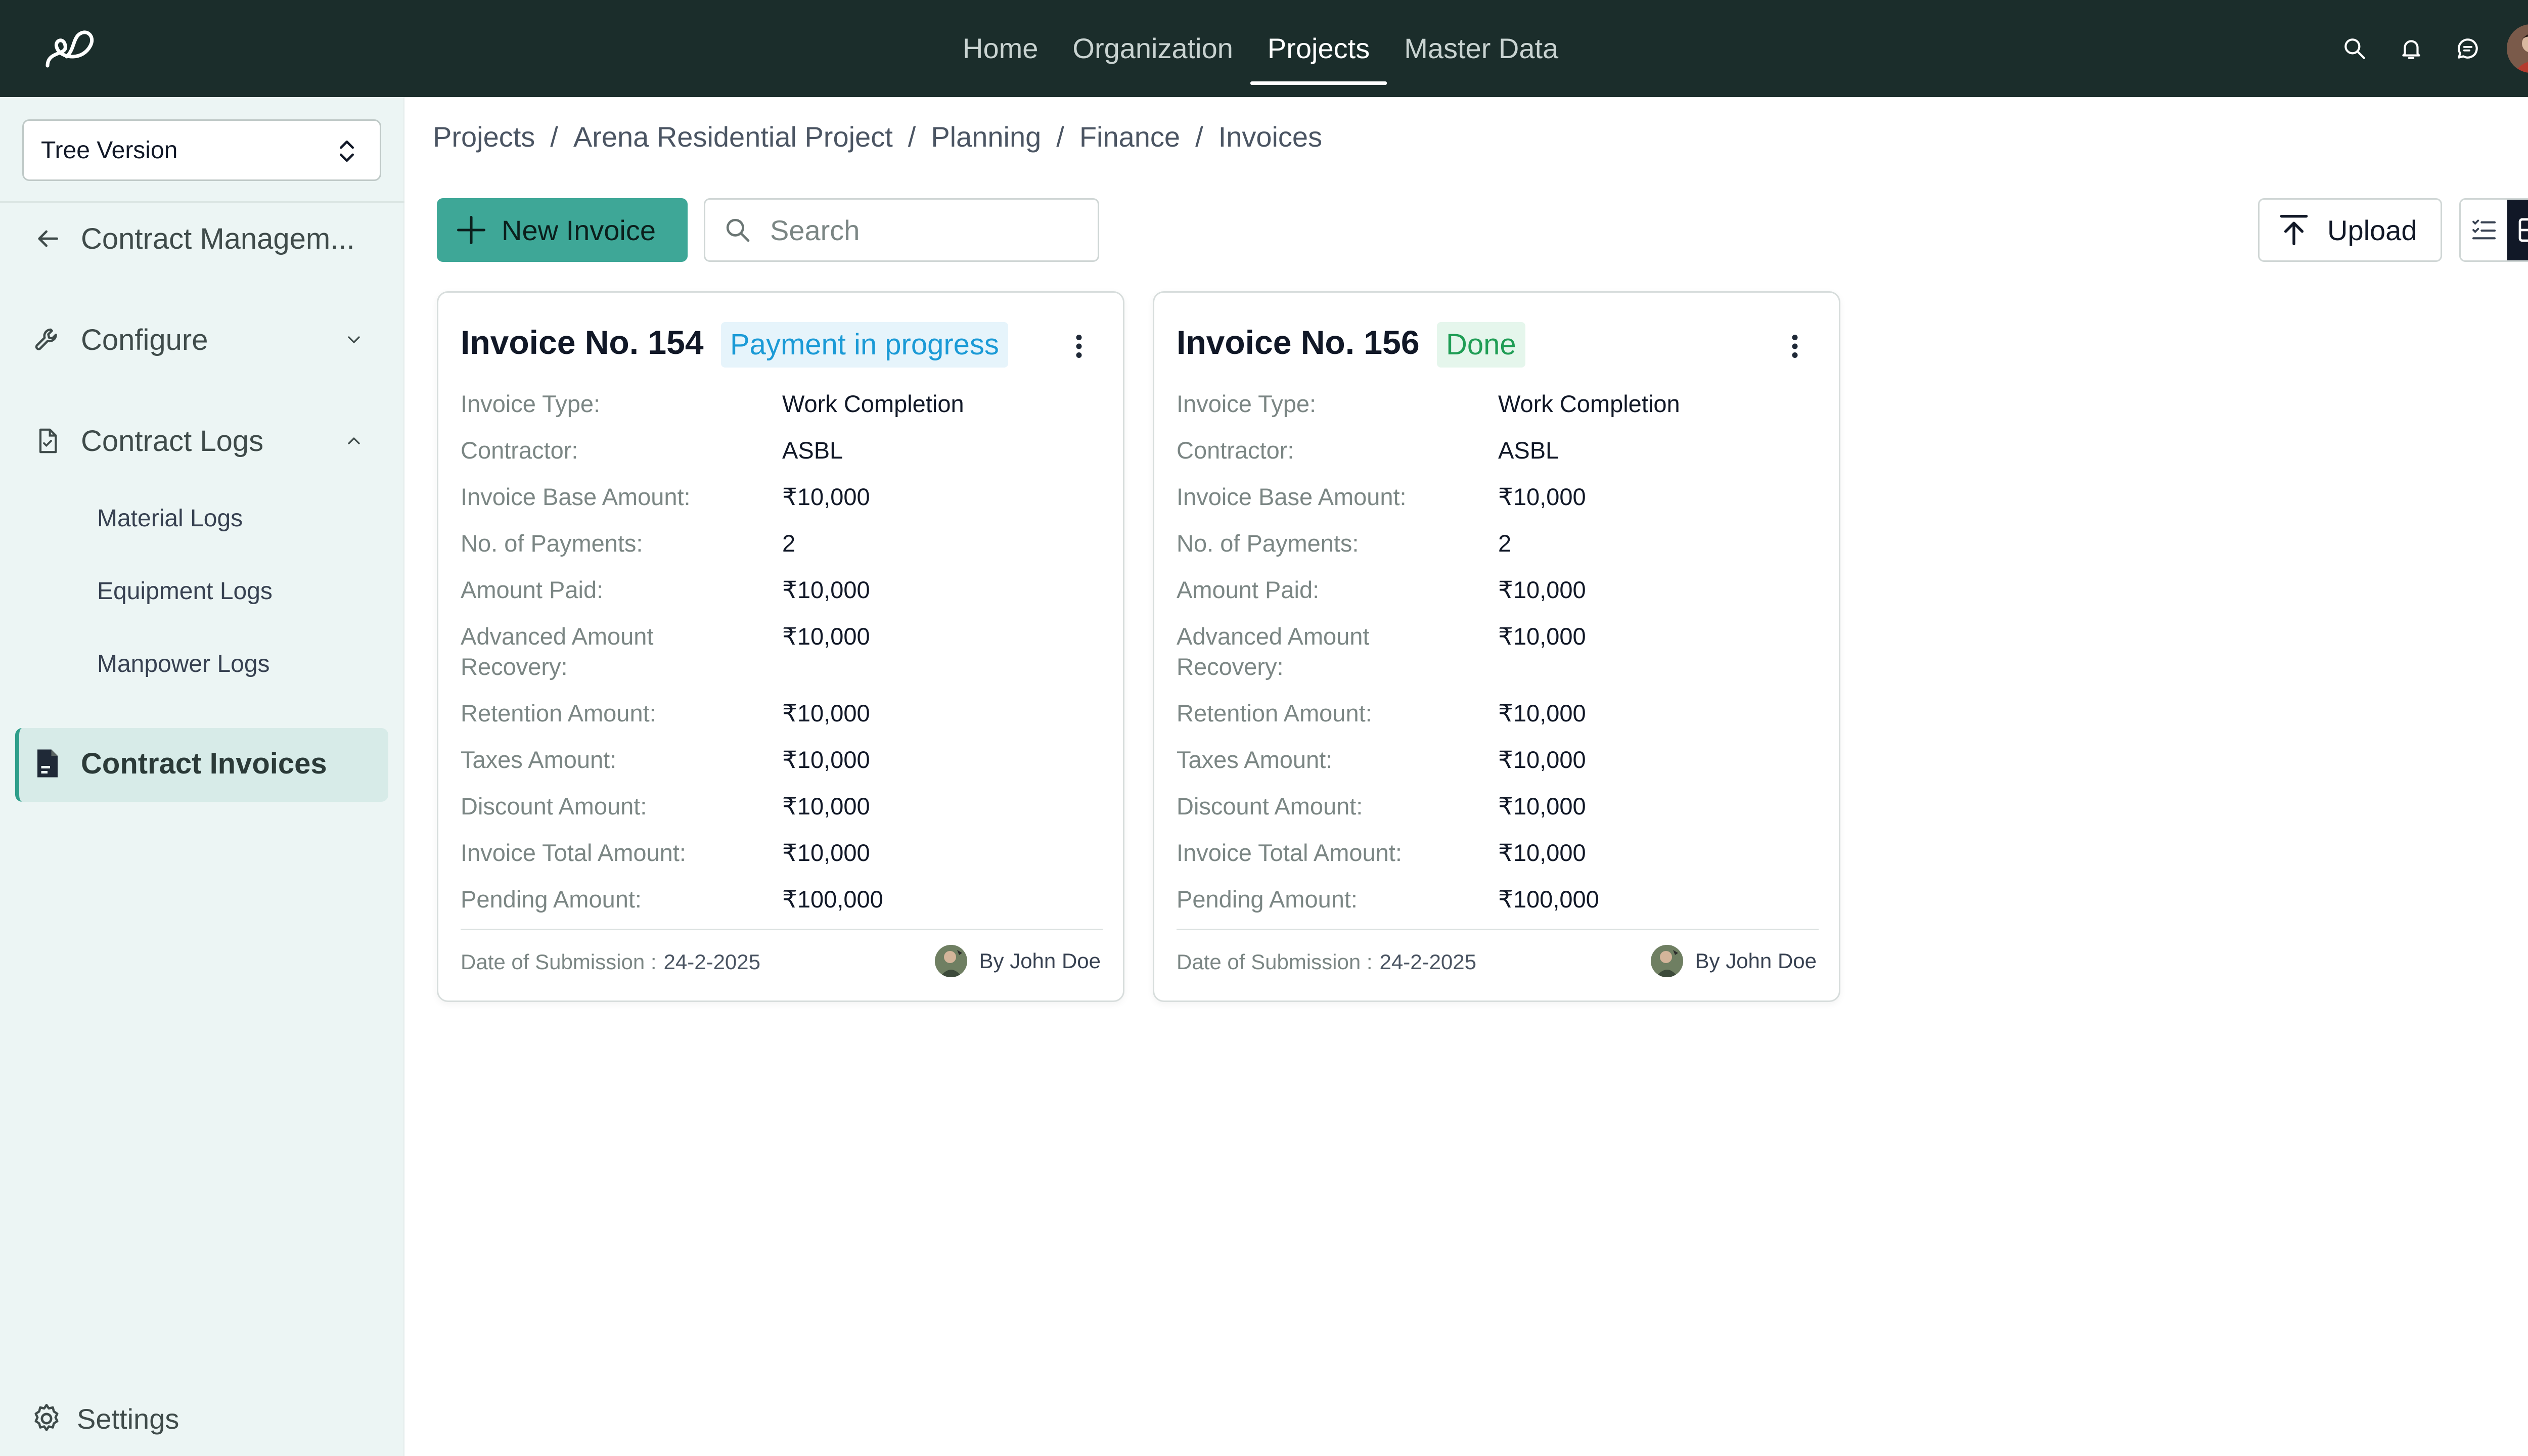  I want to click on sidebar-contract-logs-label: Contract Logs, so click(173, 441).